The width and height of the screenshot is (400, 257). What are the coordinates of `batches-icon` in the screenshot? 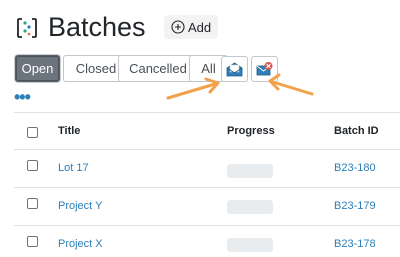 It's located at (27, 28).